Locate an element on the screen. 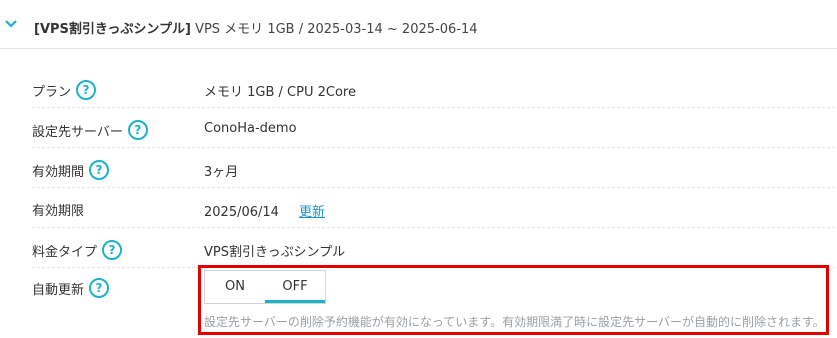 The height and width of the screenshot is (338, 837). toggle-off-button: OFF is located at coordinates (295, 287).